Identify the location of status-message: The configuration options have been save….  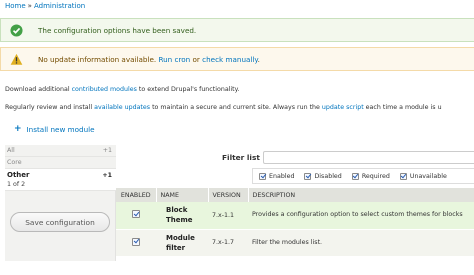
(237, 30).